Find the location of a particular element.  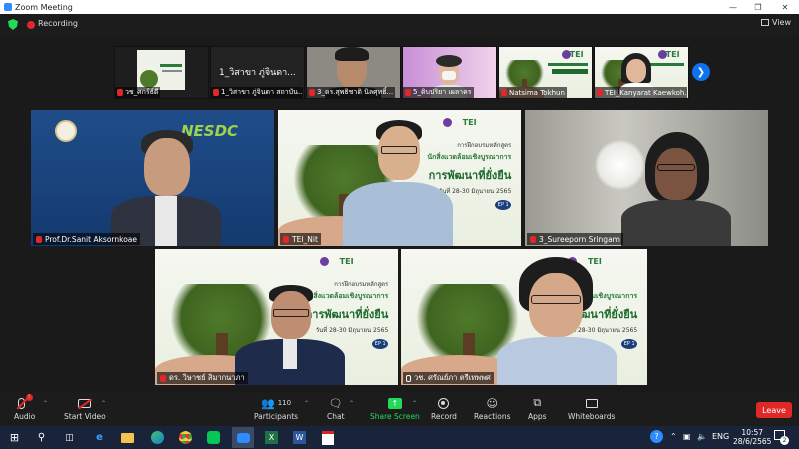

share-screen-icon: ↑ is located at coordinates (394, 403).